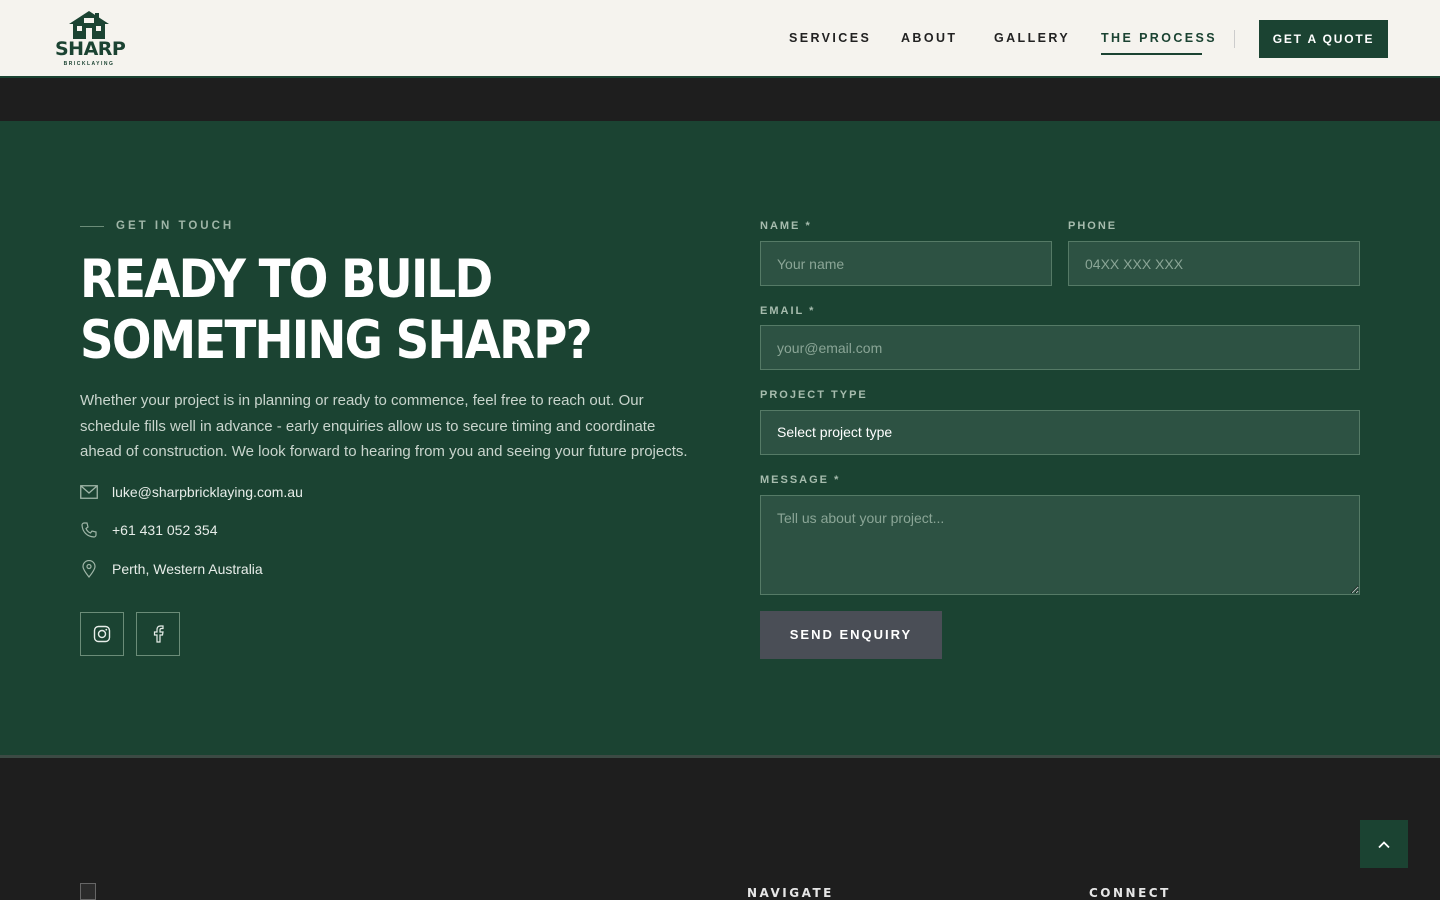 The width and height of the screenshot is (1440, 900). I want to click on instagram-link, so click(102, 634).